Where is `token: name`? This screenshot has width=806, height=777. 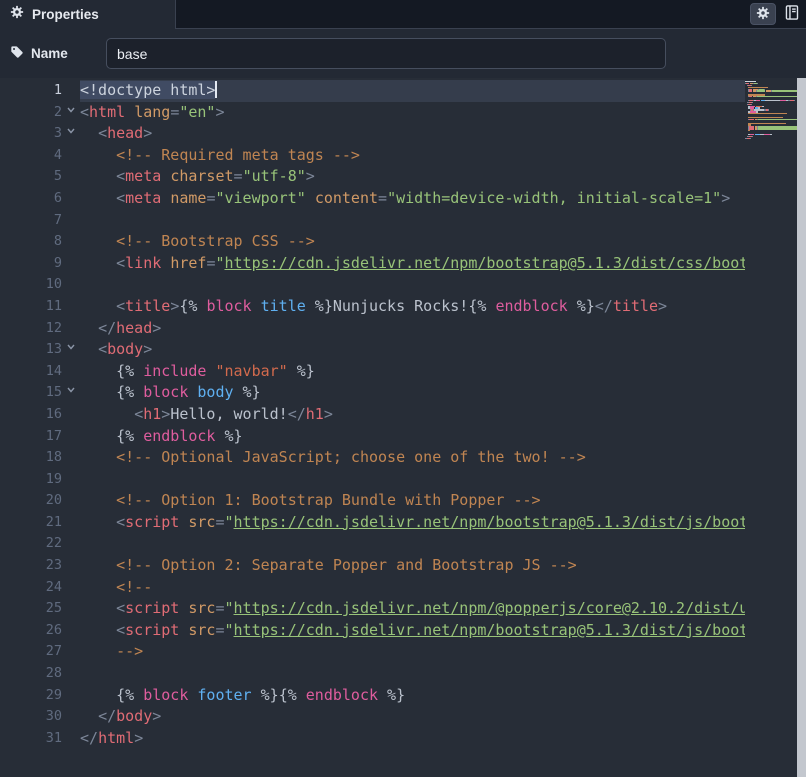
token: name is located at coordinates (188, 197).